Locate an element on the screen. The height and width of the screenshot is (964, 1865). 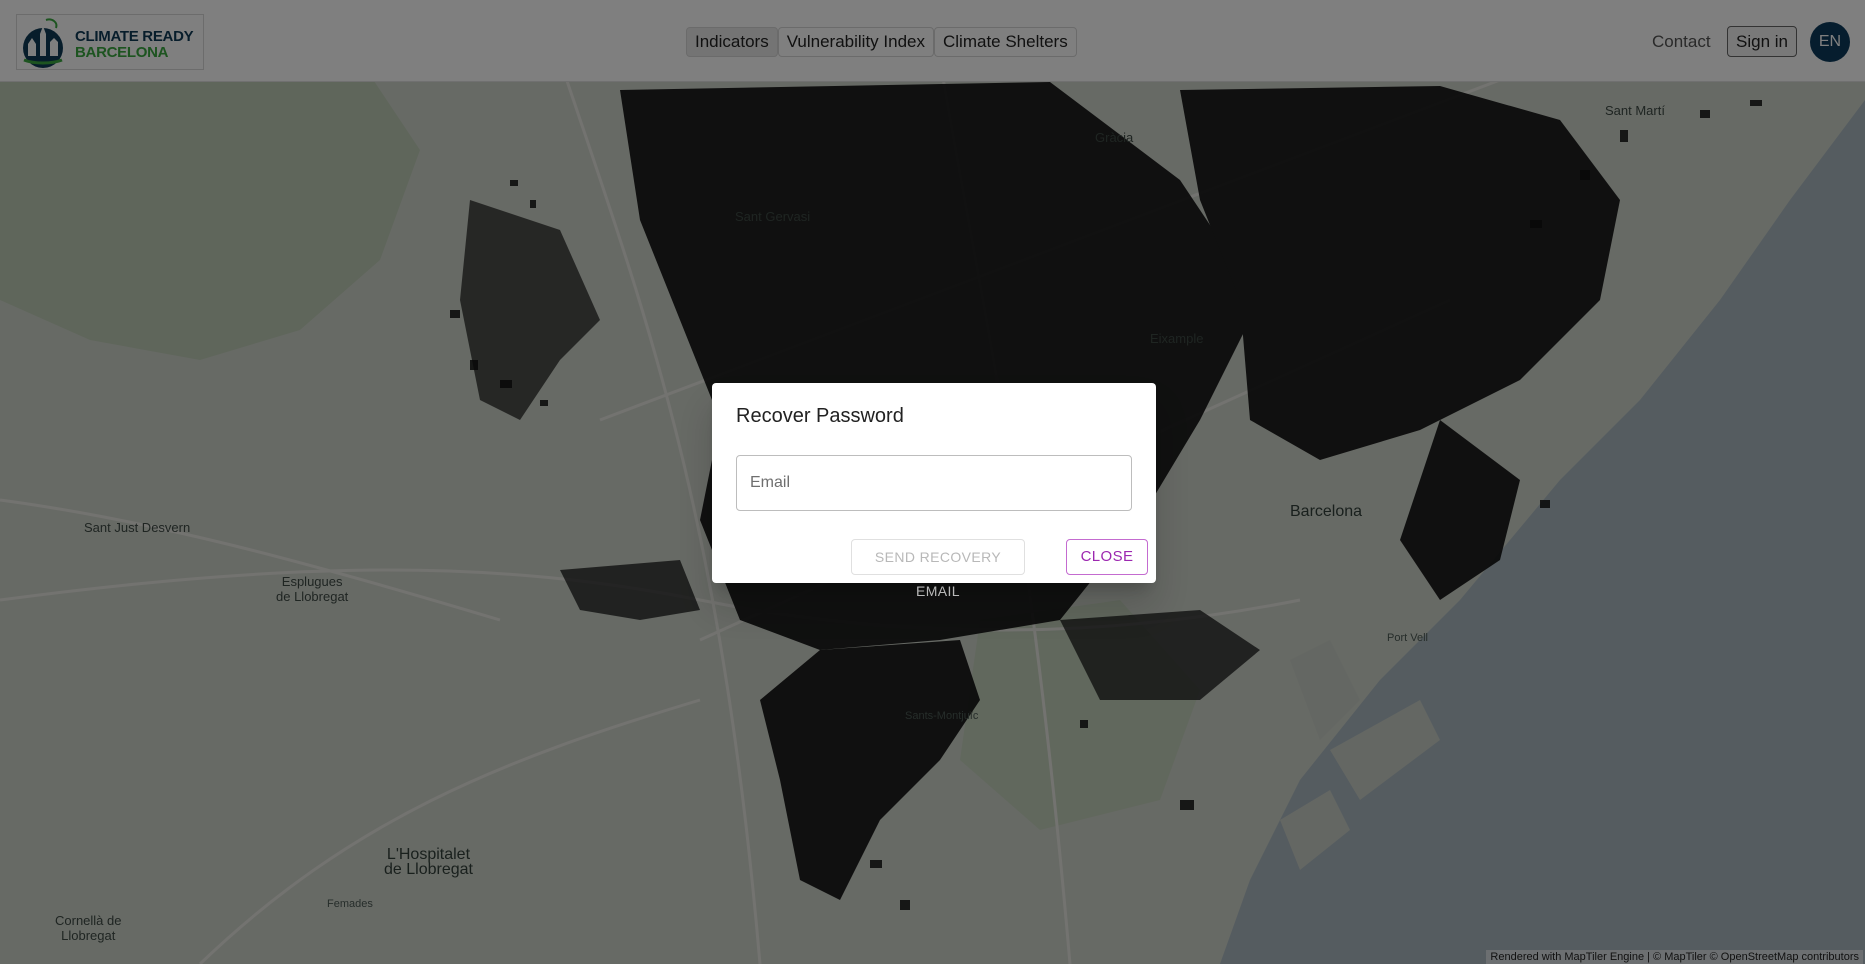
close-button: CLOSE is located at coordinates (1107, 557).